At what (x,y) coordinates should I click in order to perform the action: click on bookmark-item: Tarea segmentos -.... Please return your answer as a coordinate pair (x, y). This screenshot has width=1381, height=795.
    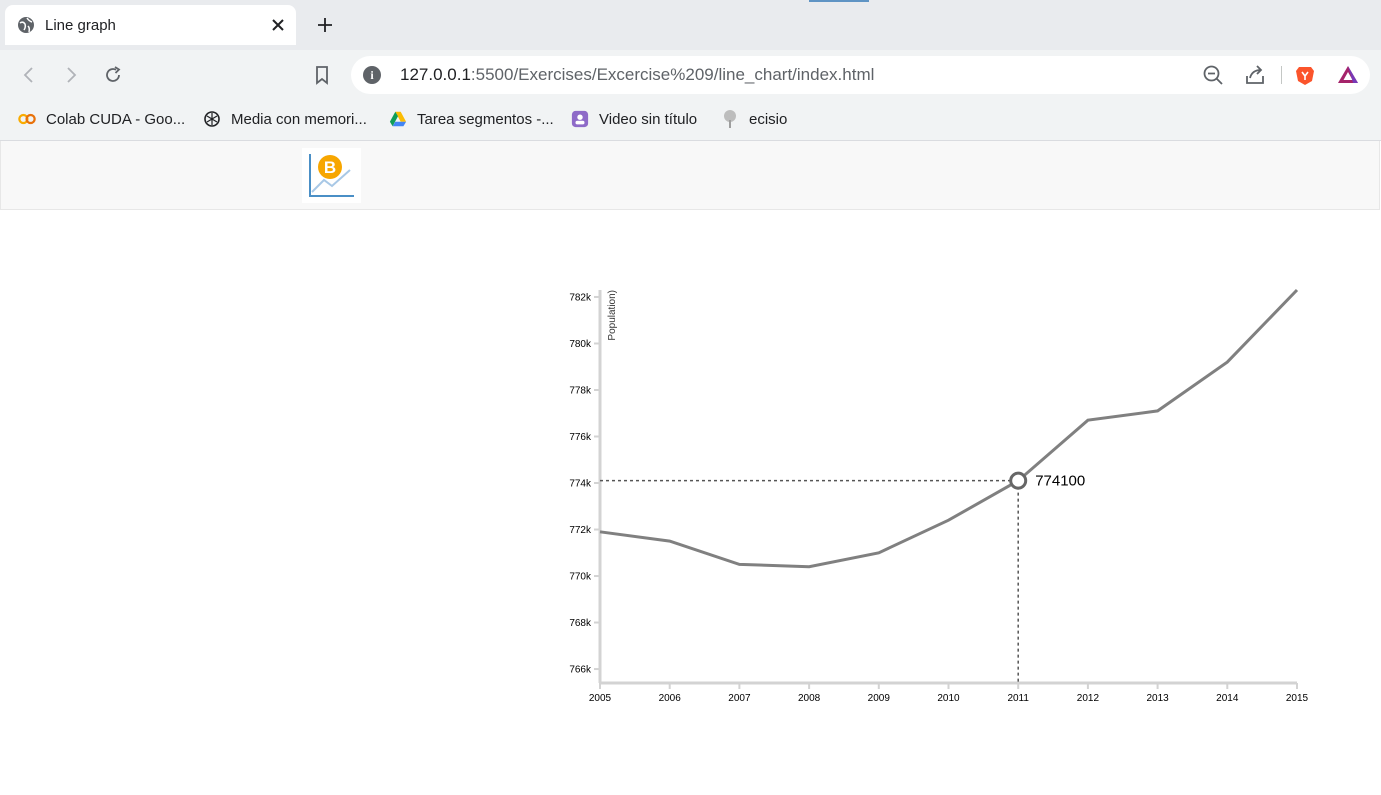
    Looking at the image, I should click on (471, 119).